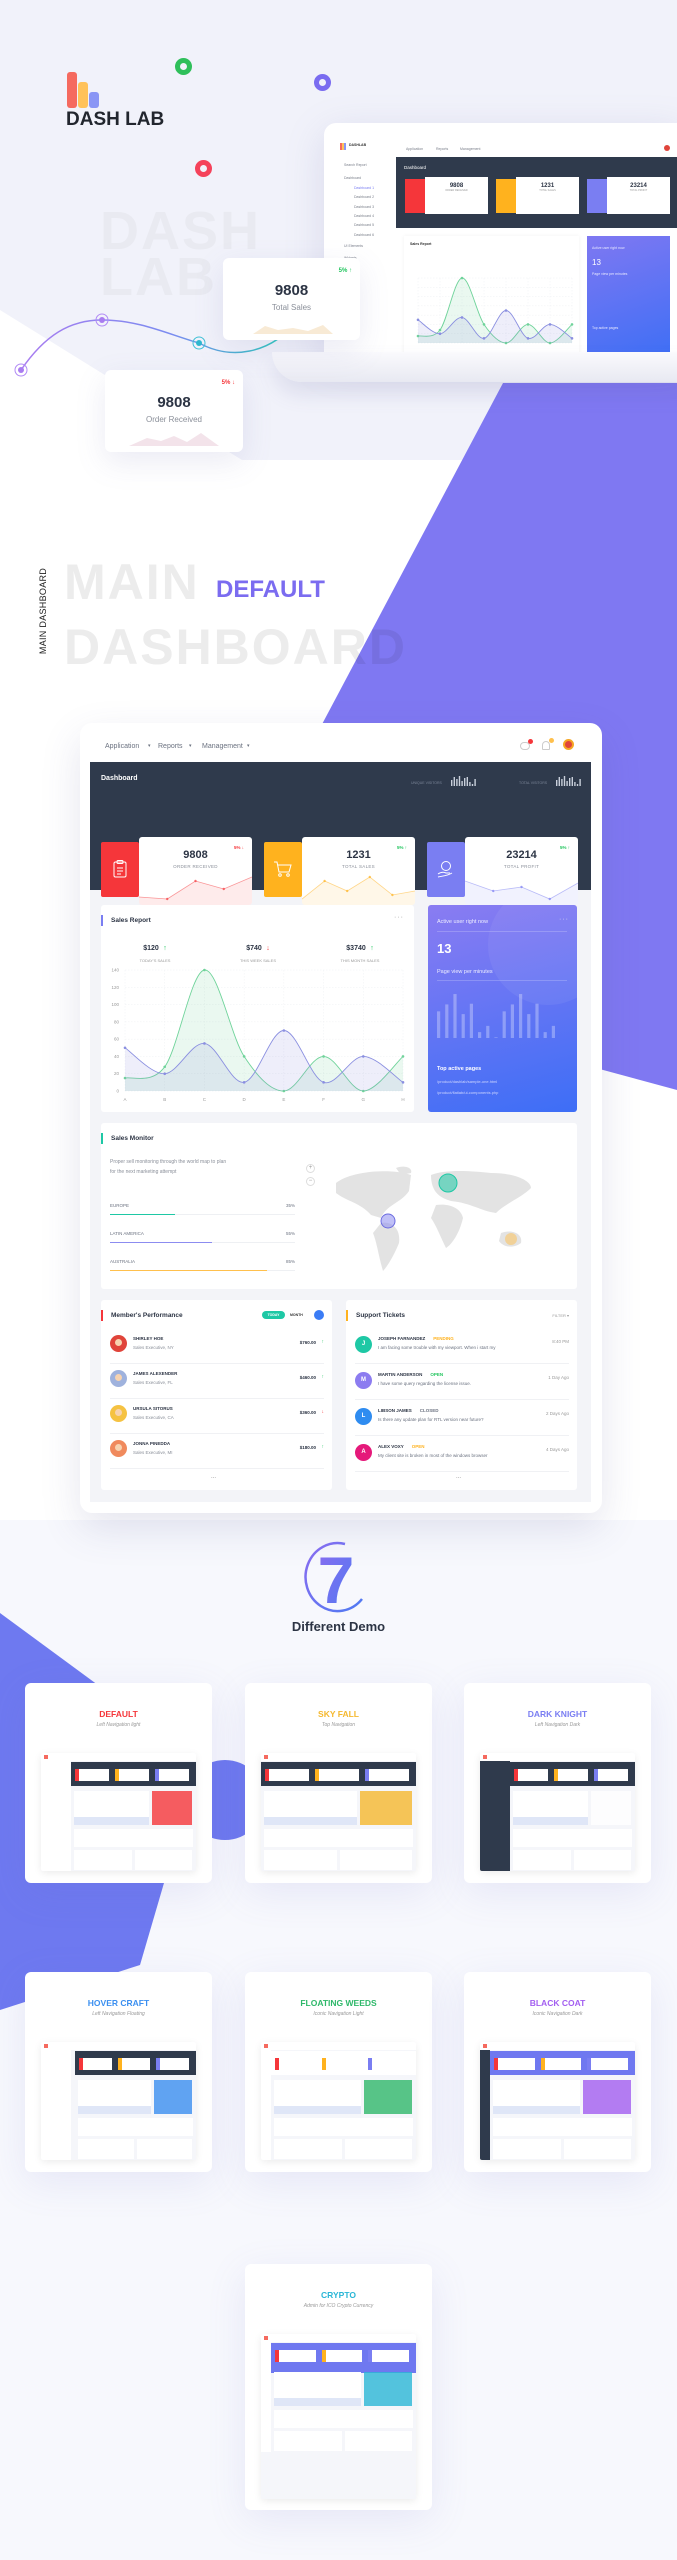 This screenshot has width=677, height=2560. Describe the element at coordinates (354, 246) in the screenshot. I see `laptop-sidebar-item: UI Elements` at that location.